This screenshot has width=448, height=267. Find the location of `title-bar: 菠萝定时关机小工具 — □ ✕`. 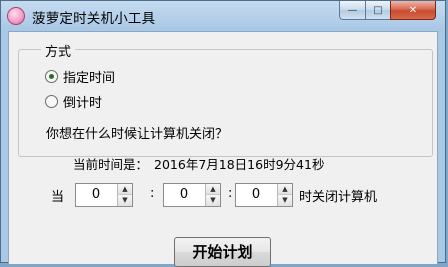

title-bar: 菠萝定时关机小工具 — □ ✕ is located at coordinates (223, 16).